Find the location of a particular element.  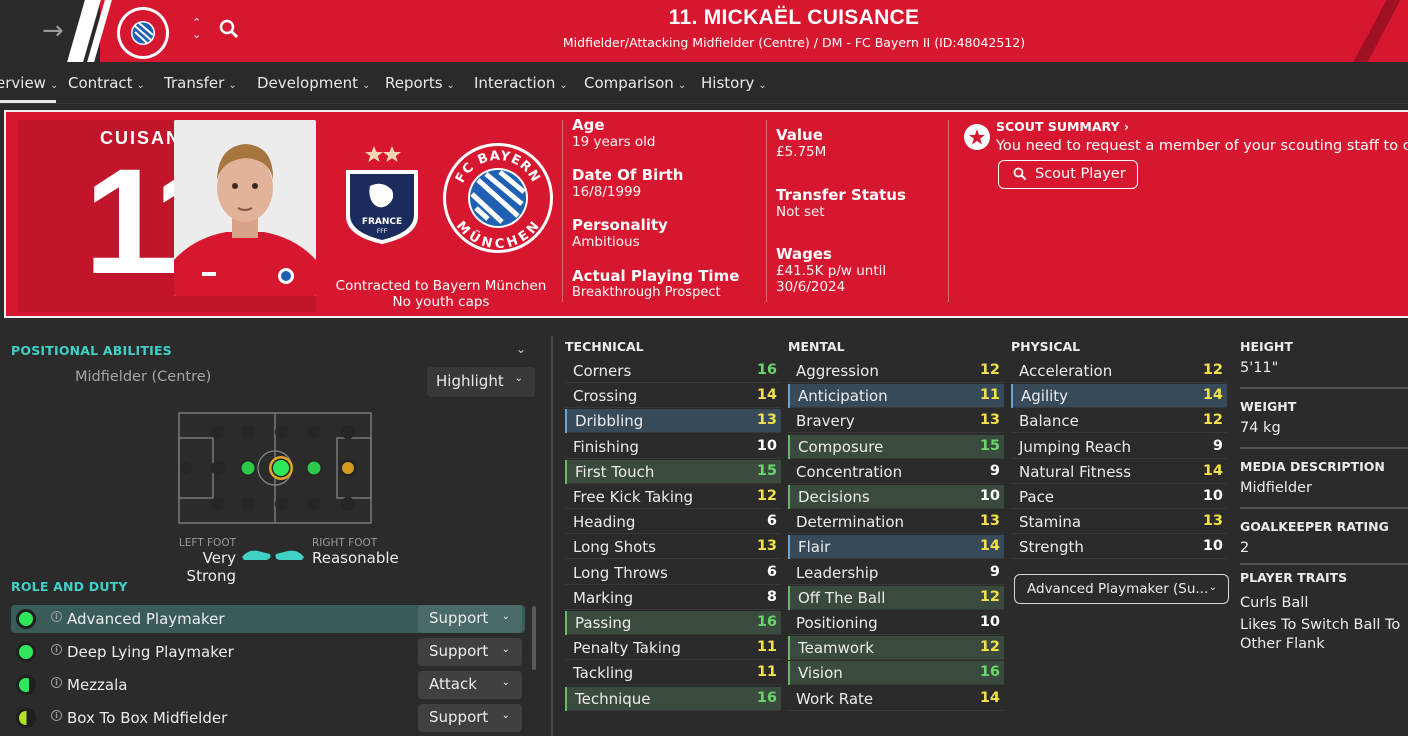

attribute-row: First Touch 15 is located at coordinates (673, 471).